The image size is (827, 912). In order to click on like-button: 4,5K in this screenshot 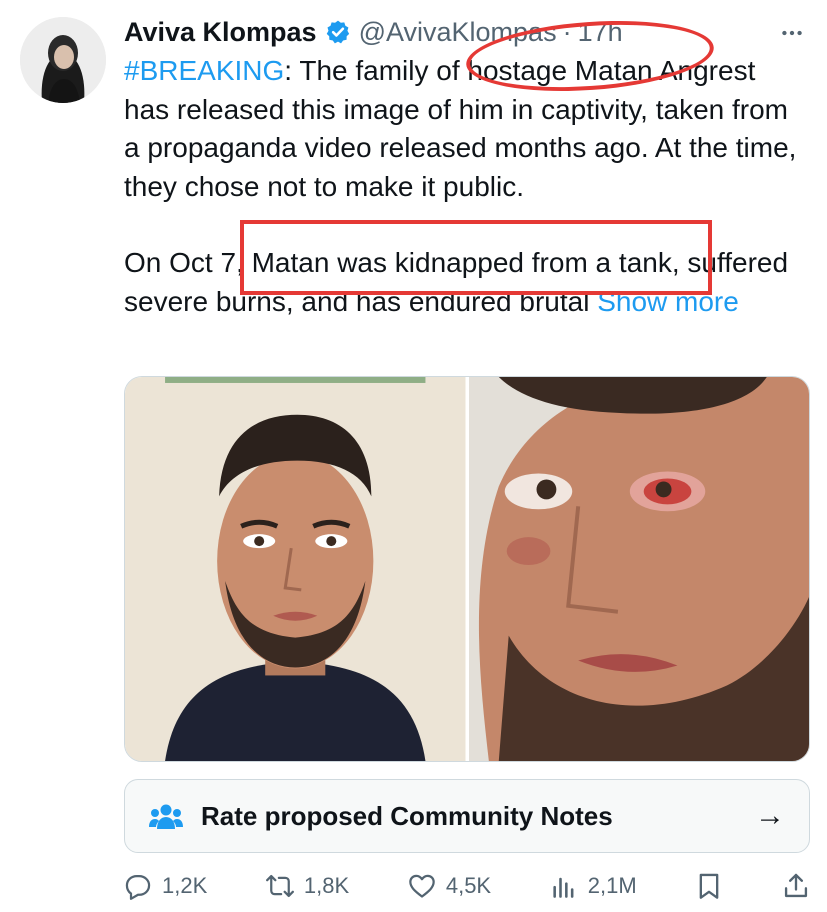, I will do `click(449, 886)`.